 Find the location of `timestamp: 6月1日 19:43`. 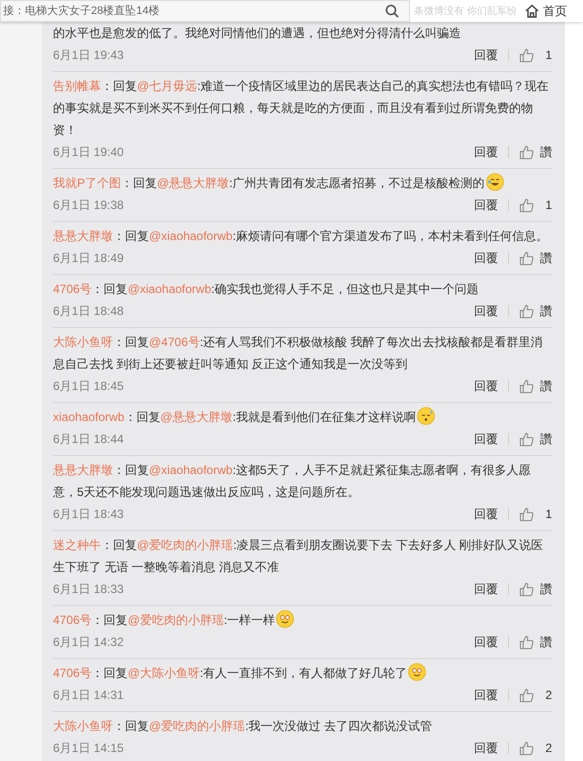

timestamp: 6月1日 19:43 is located at coordinates (88, 55).